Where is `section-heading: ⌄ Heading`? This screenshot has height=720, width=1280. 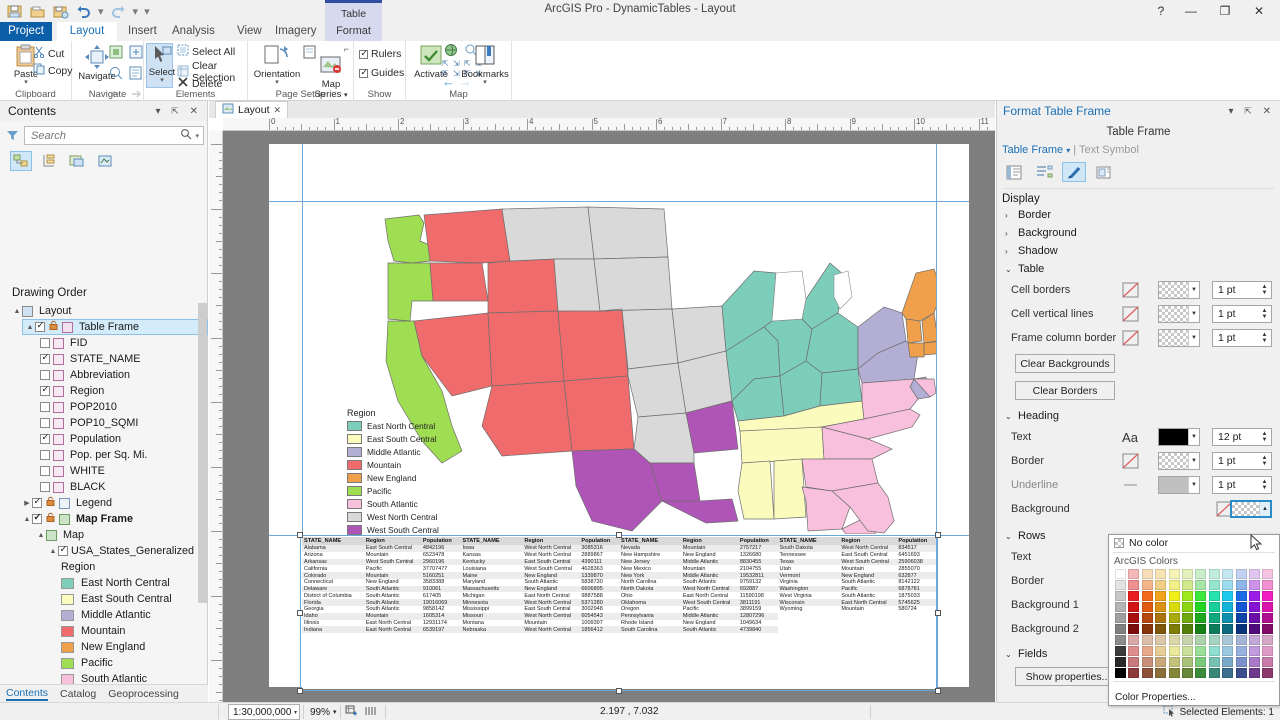
section-heading: ⌄ Heading is located at coordinates (1138, 416).